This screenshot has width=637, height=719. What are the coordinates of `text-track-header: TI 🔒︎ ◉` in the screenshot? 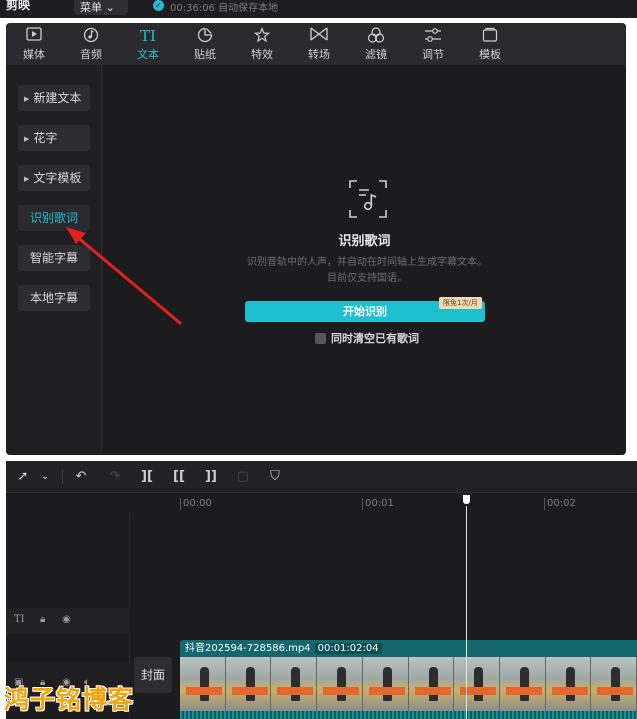 It's located at (68, 621).